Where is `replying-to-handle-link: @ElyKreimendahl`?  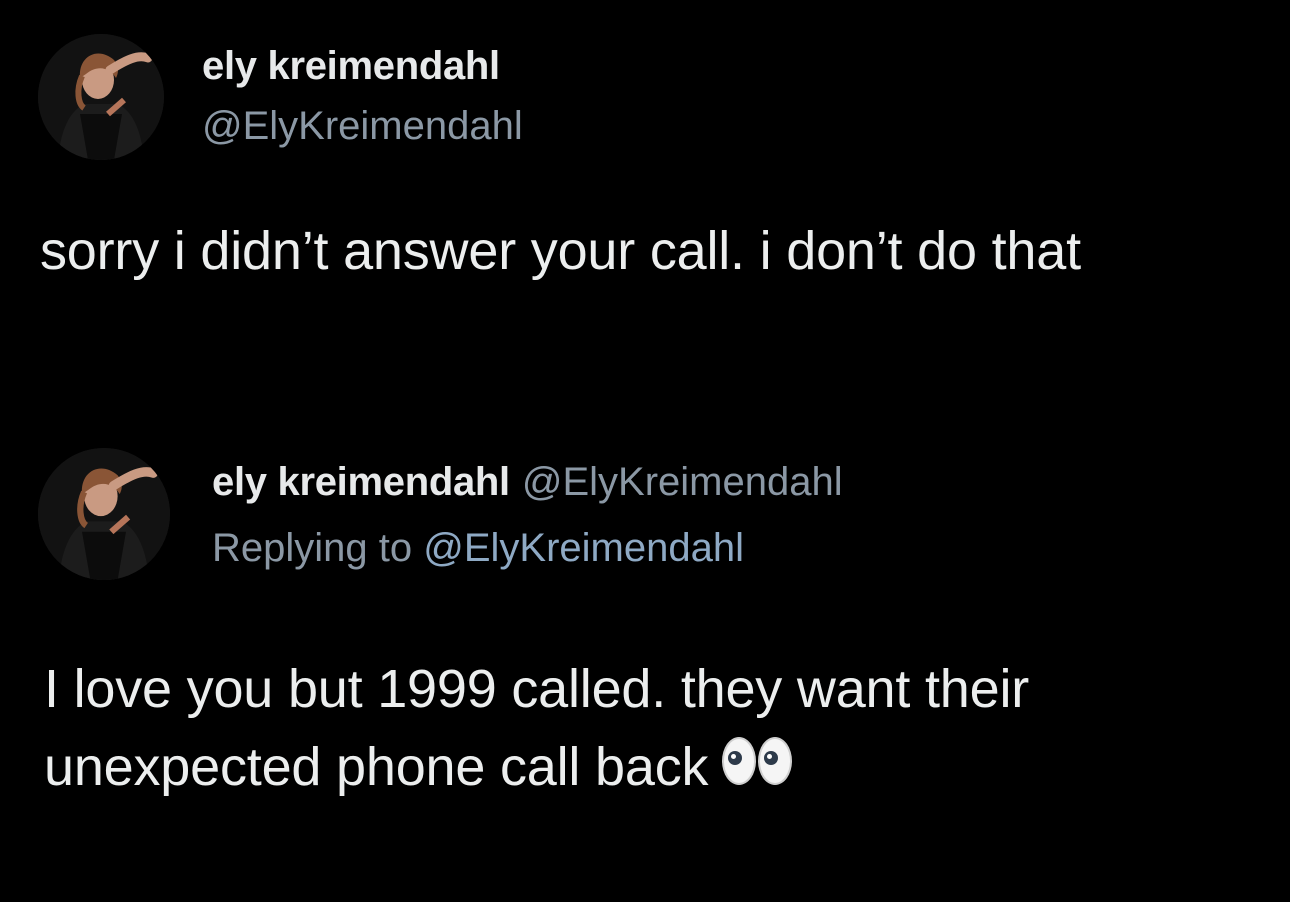 replying-to-handle-link: @ElyKreimendahl is located at coordinates (583, 548).